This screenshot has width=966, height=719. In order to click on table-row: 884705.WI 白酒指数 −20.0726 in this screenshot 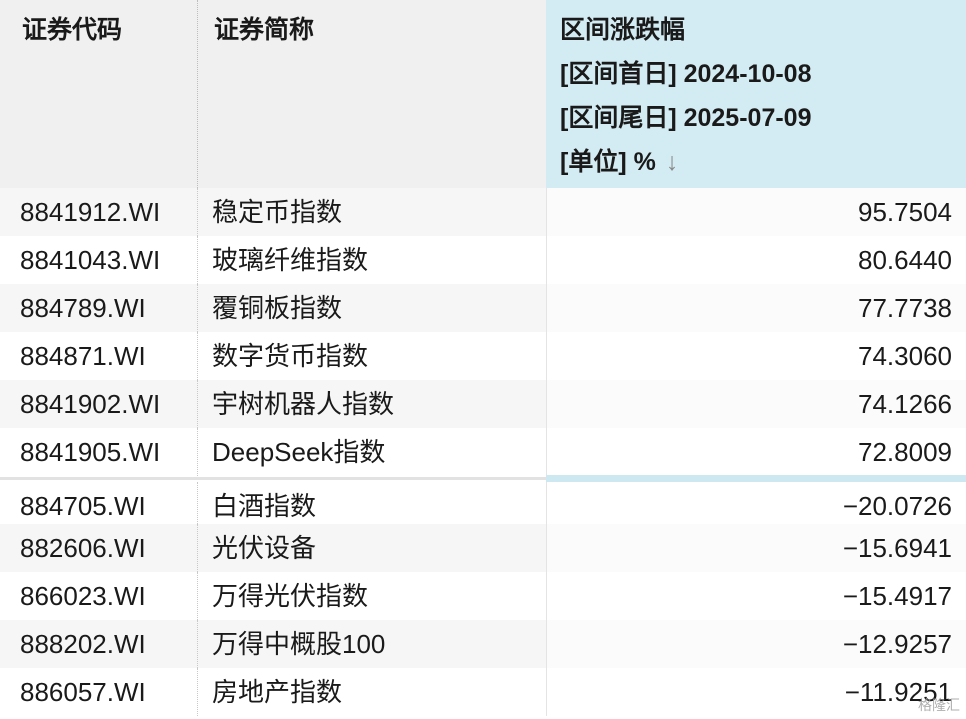, I will do `click(483, 506)`.